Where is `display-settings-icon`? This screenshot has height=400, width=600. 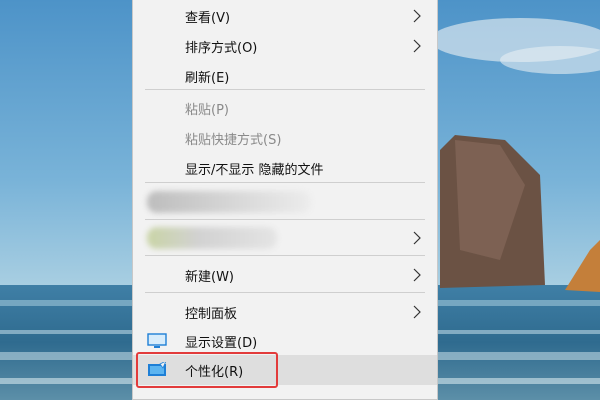
display-settings-icon is located at coordinates (157, 340).